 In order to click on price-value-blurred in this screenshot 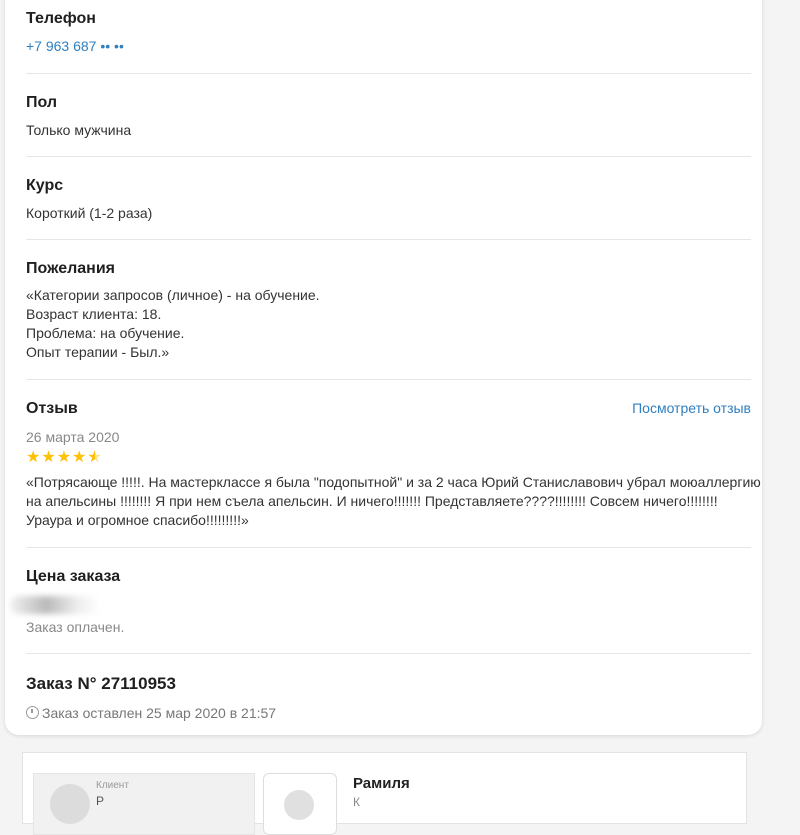, I will do `click(55, 605)`.